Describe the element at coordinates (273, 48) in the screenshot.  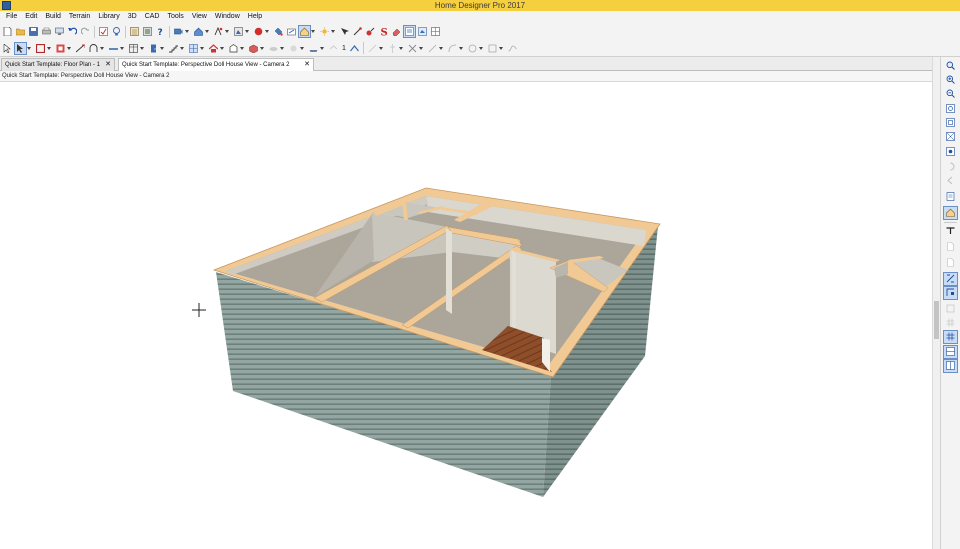
I see `terrain-tool-button` at that location.